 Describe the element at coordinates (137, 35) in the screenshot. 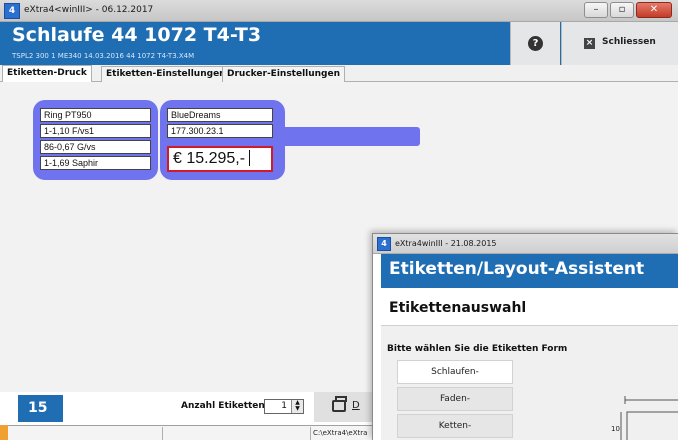

I see `page-title: Schlaufe 44 1072 T4-T3` at that location.